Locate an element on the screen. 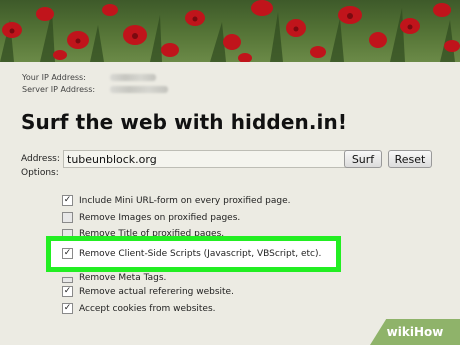 The width and height of the screenshot is (460, 345). option-remove-images: Remove Images on proxified pages. is located at coordinates (151, 217).